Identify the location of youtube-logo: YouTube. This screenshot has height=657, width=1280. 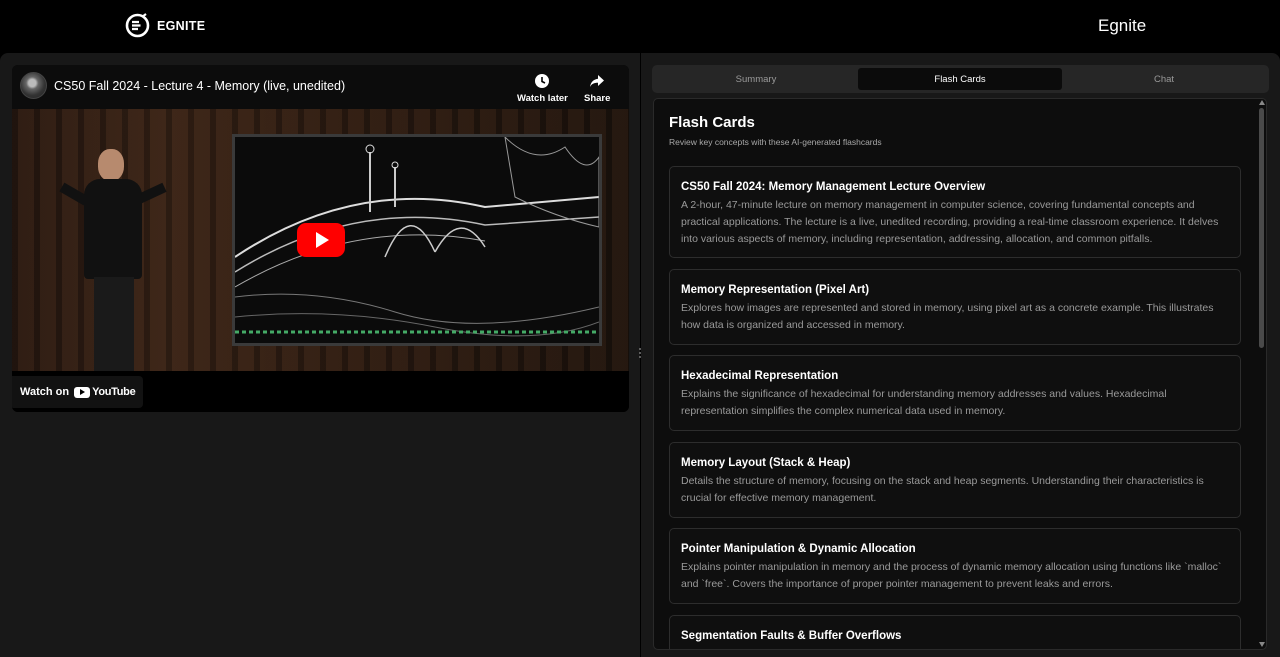
(105, 392).